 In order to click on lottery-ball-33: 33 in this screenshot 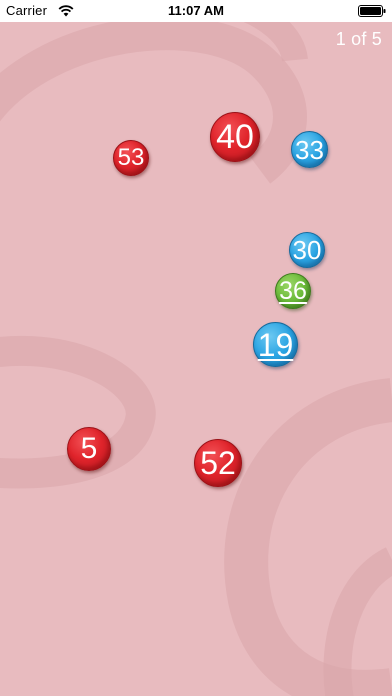, I will do `click(309, 149)`.